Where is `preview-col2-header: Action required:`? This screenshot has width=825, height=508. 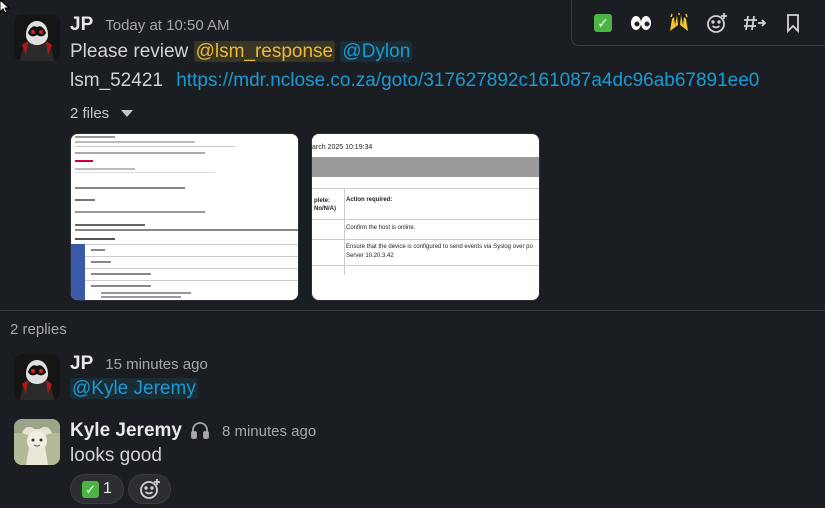
preview-col2-header: Action required: is located at coordinates (369, 200).